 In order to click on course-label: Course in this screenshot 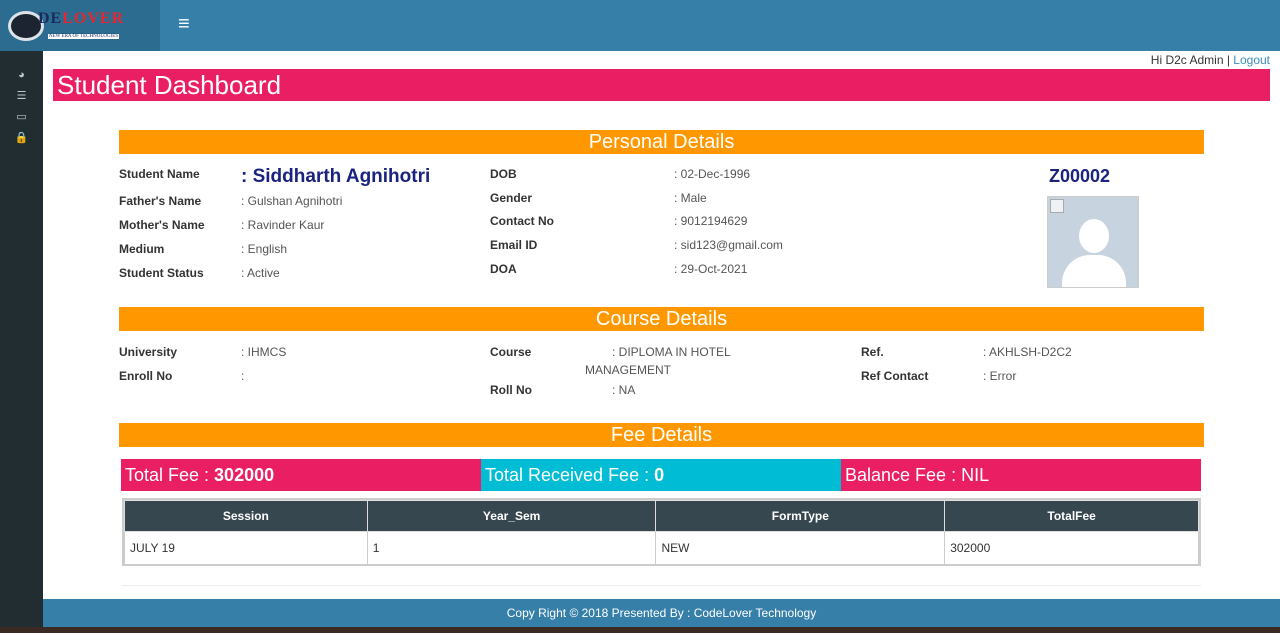, I will do `click(511, 352)`.